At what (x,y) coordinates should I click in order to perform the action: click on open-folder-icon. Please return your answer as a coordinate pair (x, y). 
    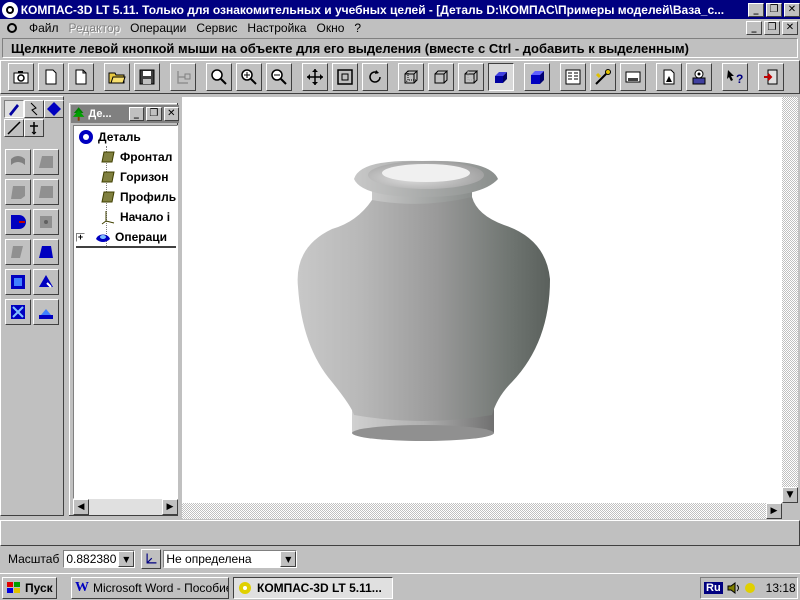
    Looking at the image, I should click on (117, 77).